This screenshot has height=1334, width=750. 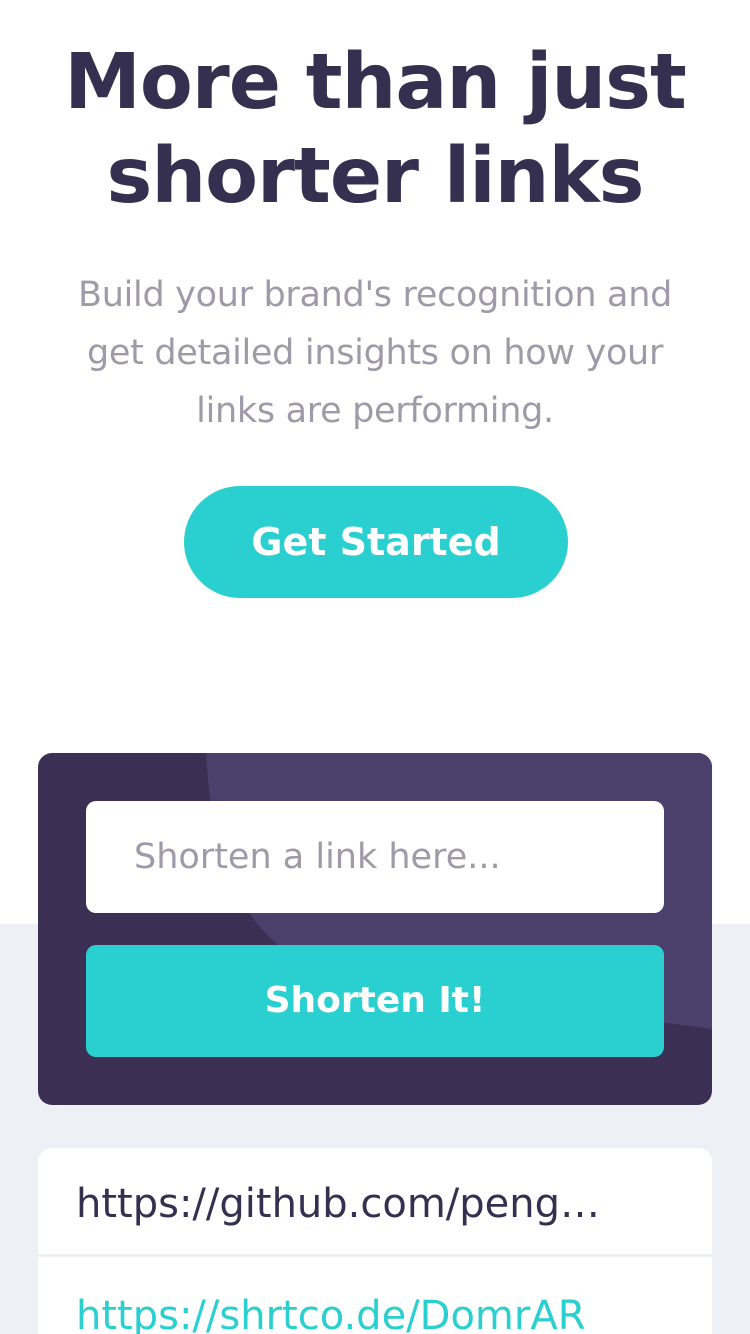 I want to click on hero-title-line: shorter links, so click(x=375, y=176).